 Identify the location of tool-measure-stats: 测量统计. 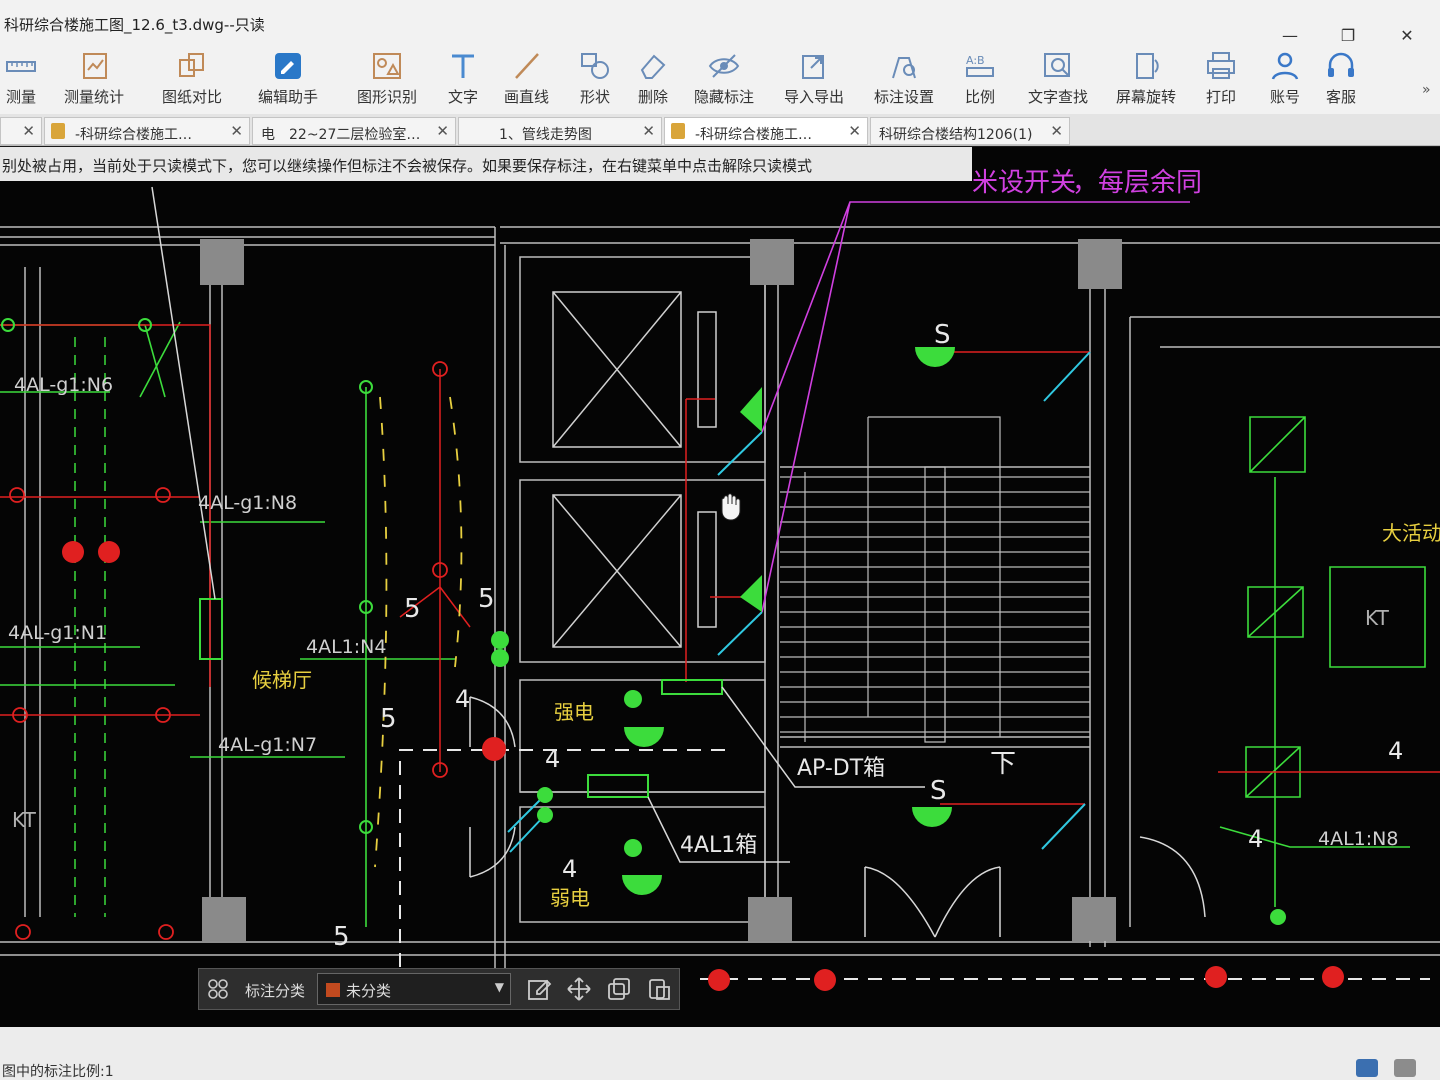
(94, 79).